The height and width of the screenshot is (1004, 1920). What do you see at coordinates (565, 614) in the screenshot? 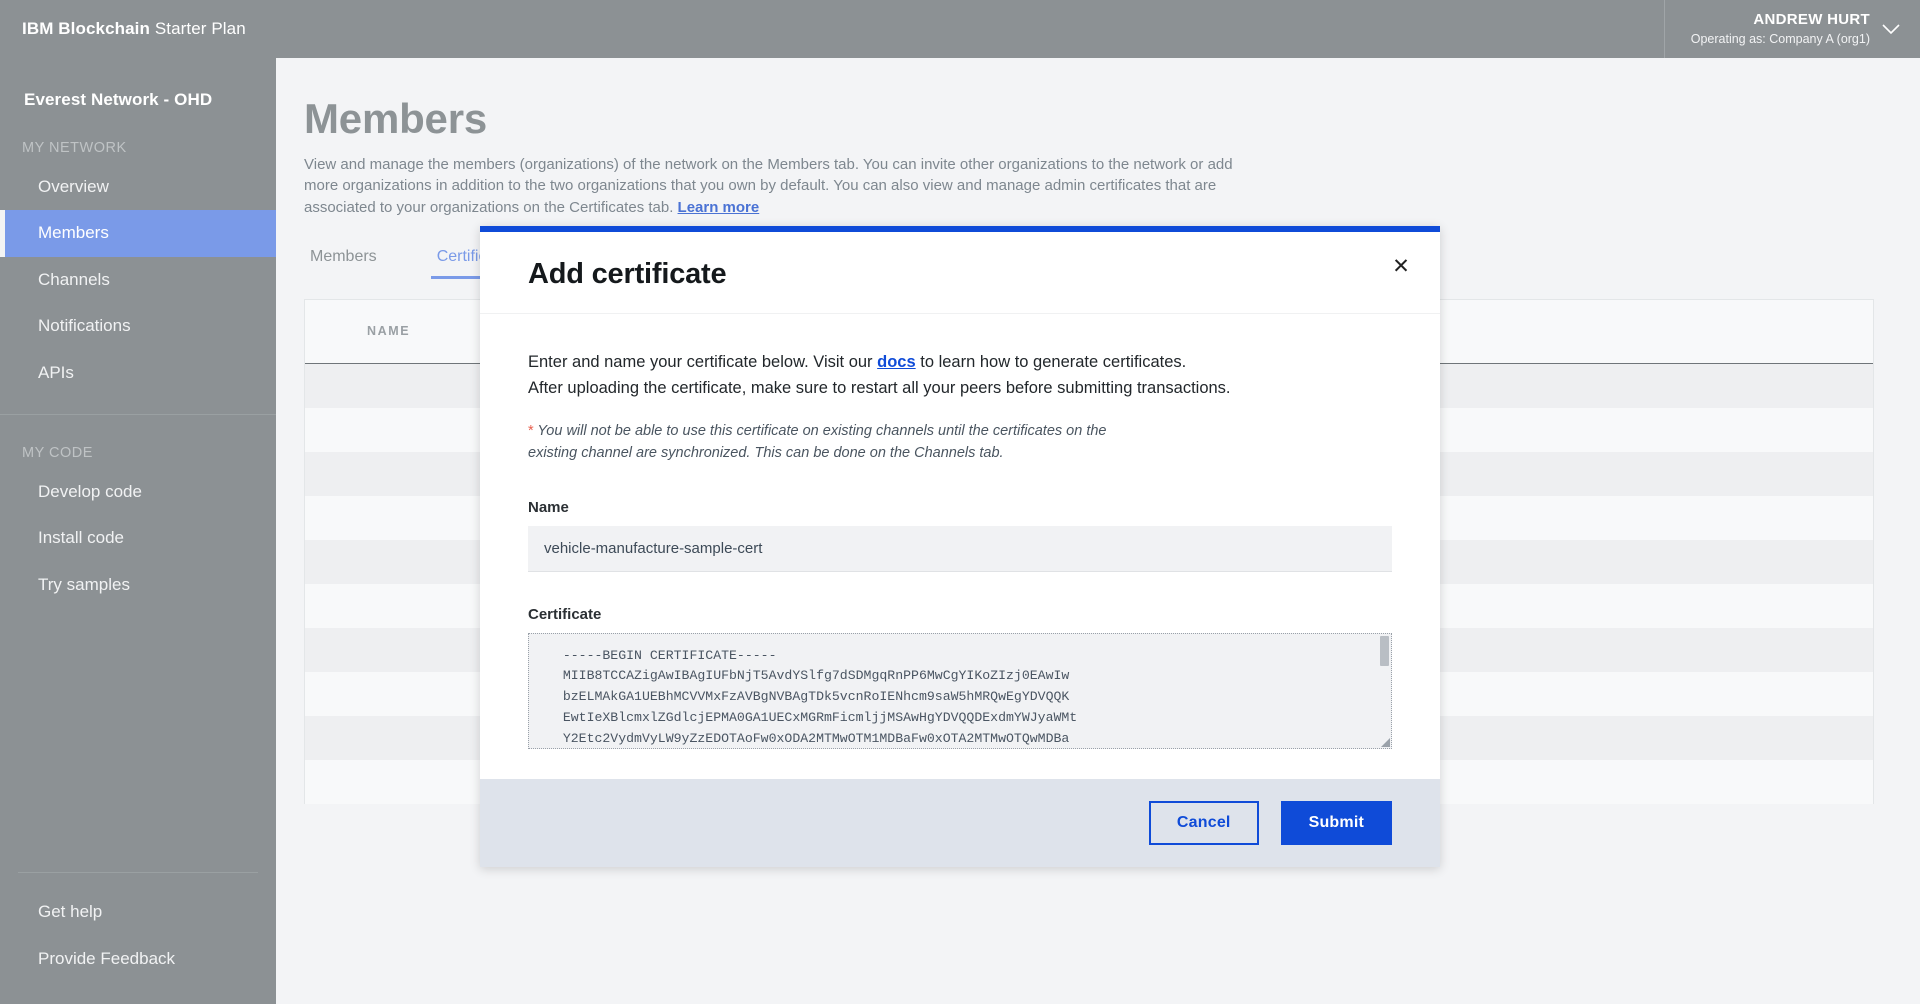
I see `certificate-field-label: Certificate` at bounding box center [565, 614].